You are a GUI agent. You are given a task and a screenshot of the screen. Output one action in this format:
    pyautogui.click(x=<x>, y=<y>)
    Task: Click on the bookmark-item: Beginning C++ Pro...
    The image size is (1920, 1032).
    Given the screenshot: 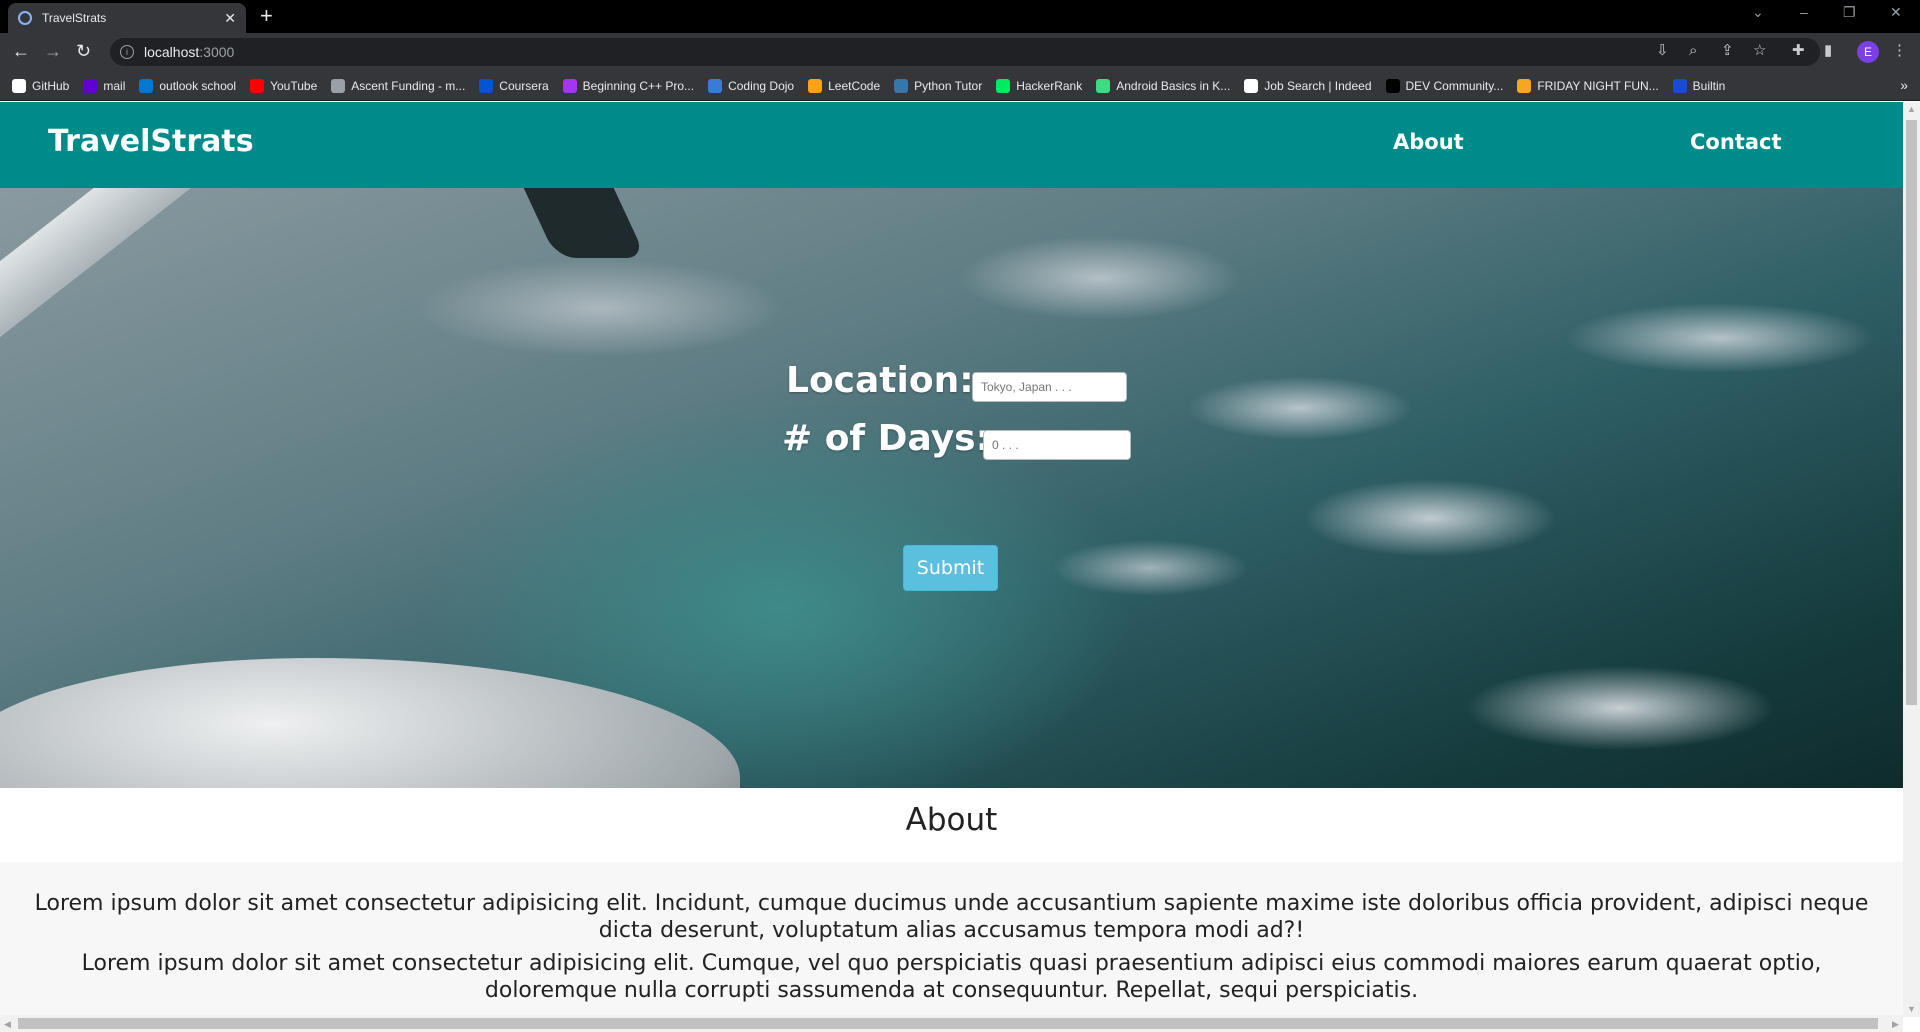 What is the action you would take?
    pyautogui.click(x=628, y=85)
    